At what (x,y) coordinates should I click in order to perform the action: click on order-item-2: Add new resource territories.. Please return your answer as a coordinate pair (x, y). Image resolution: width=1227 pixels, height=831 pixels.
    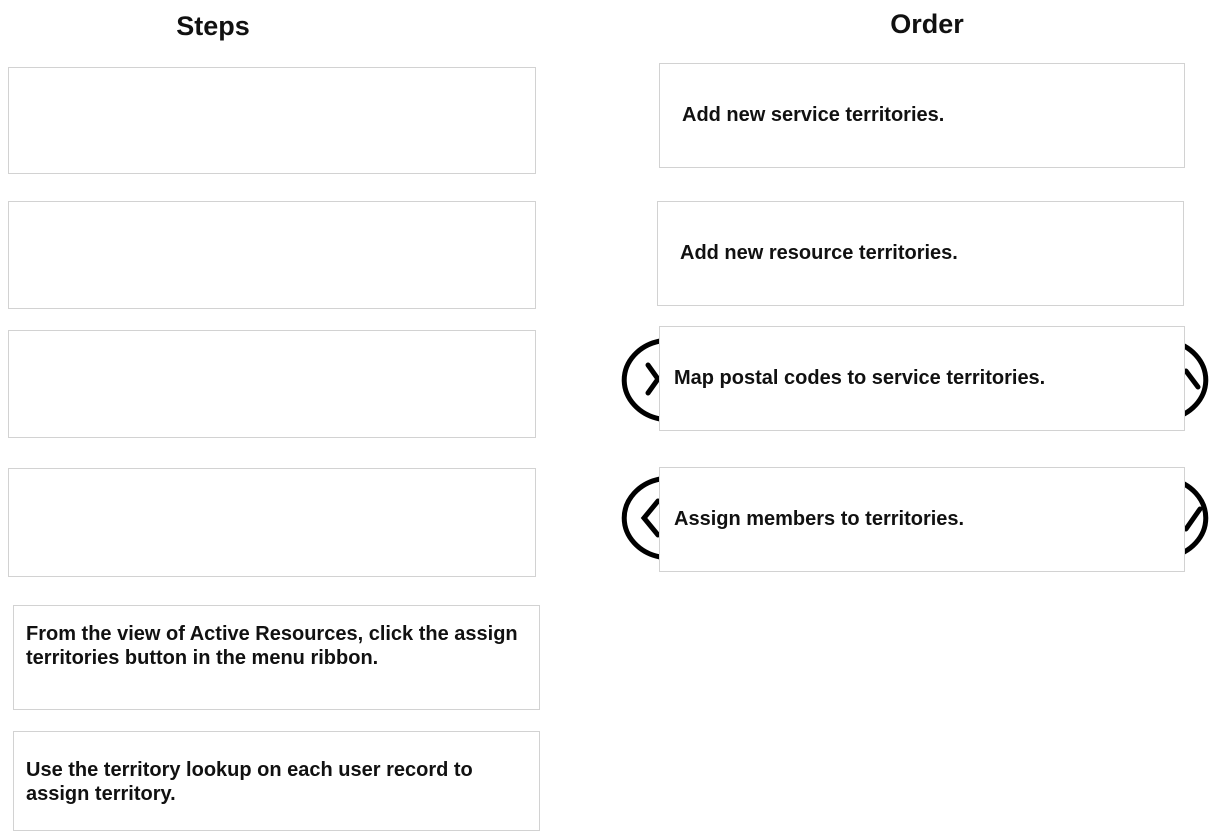
    Looking at the image, I should click on (920, 253).